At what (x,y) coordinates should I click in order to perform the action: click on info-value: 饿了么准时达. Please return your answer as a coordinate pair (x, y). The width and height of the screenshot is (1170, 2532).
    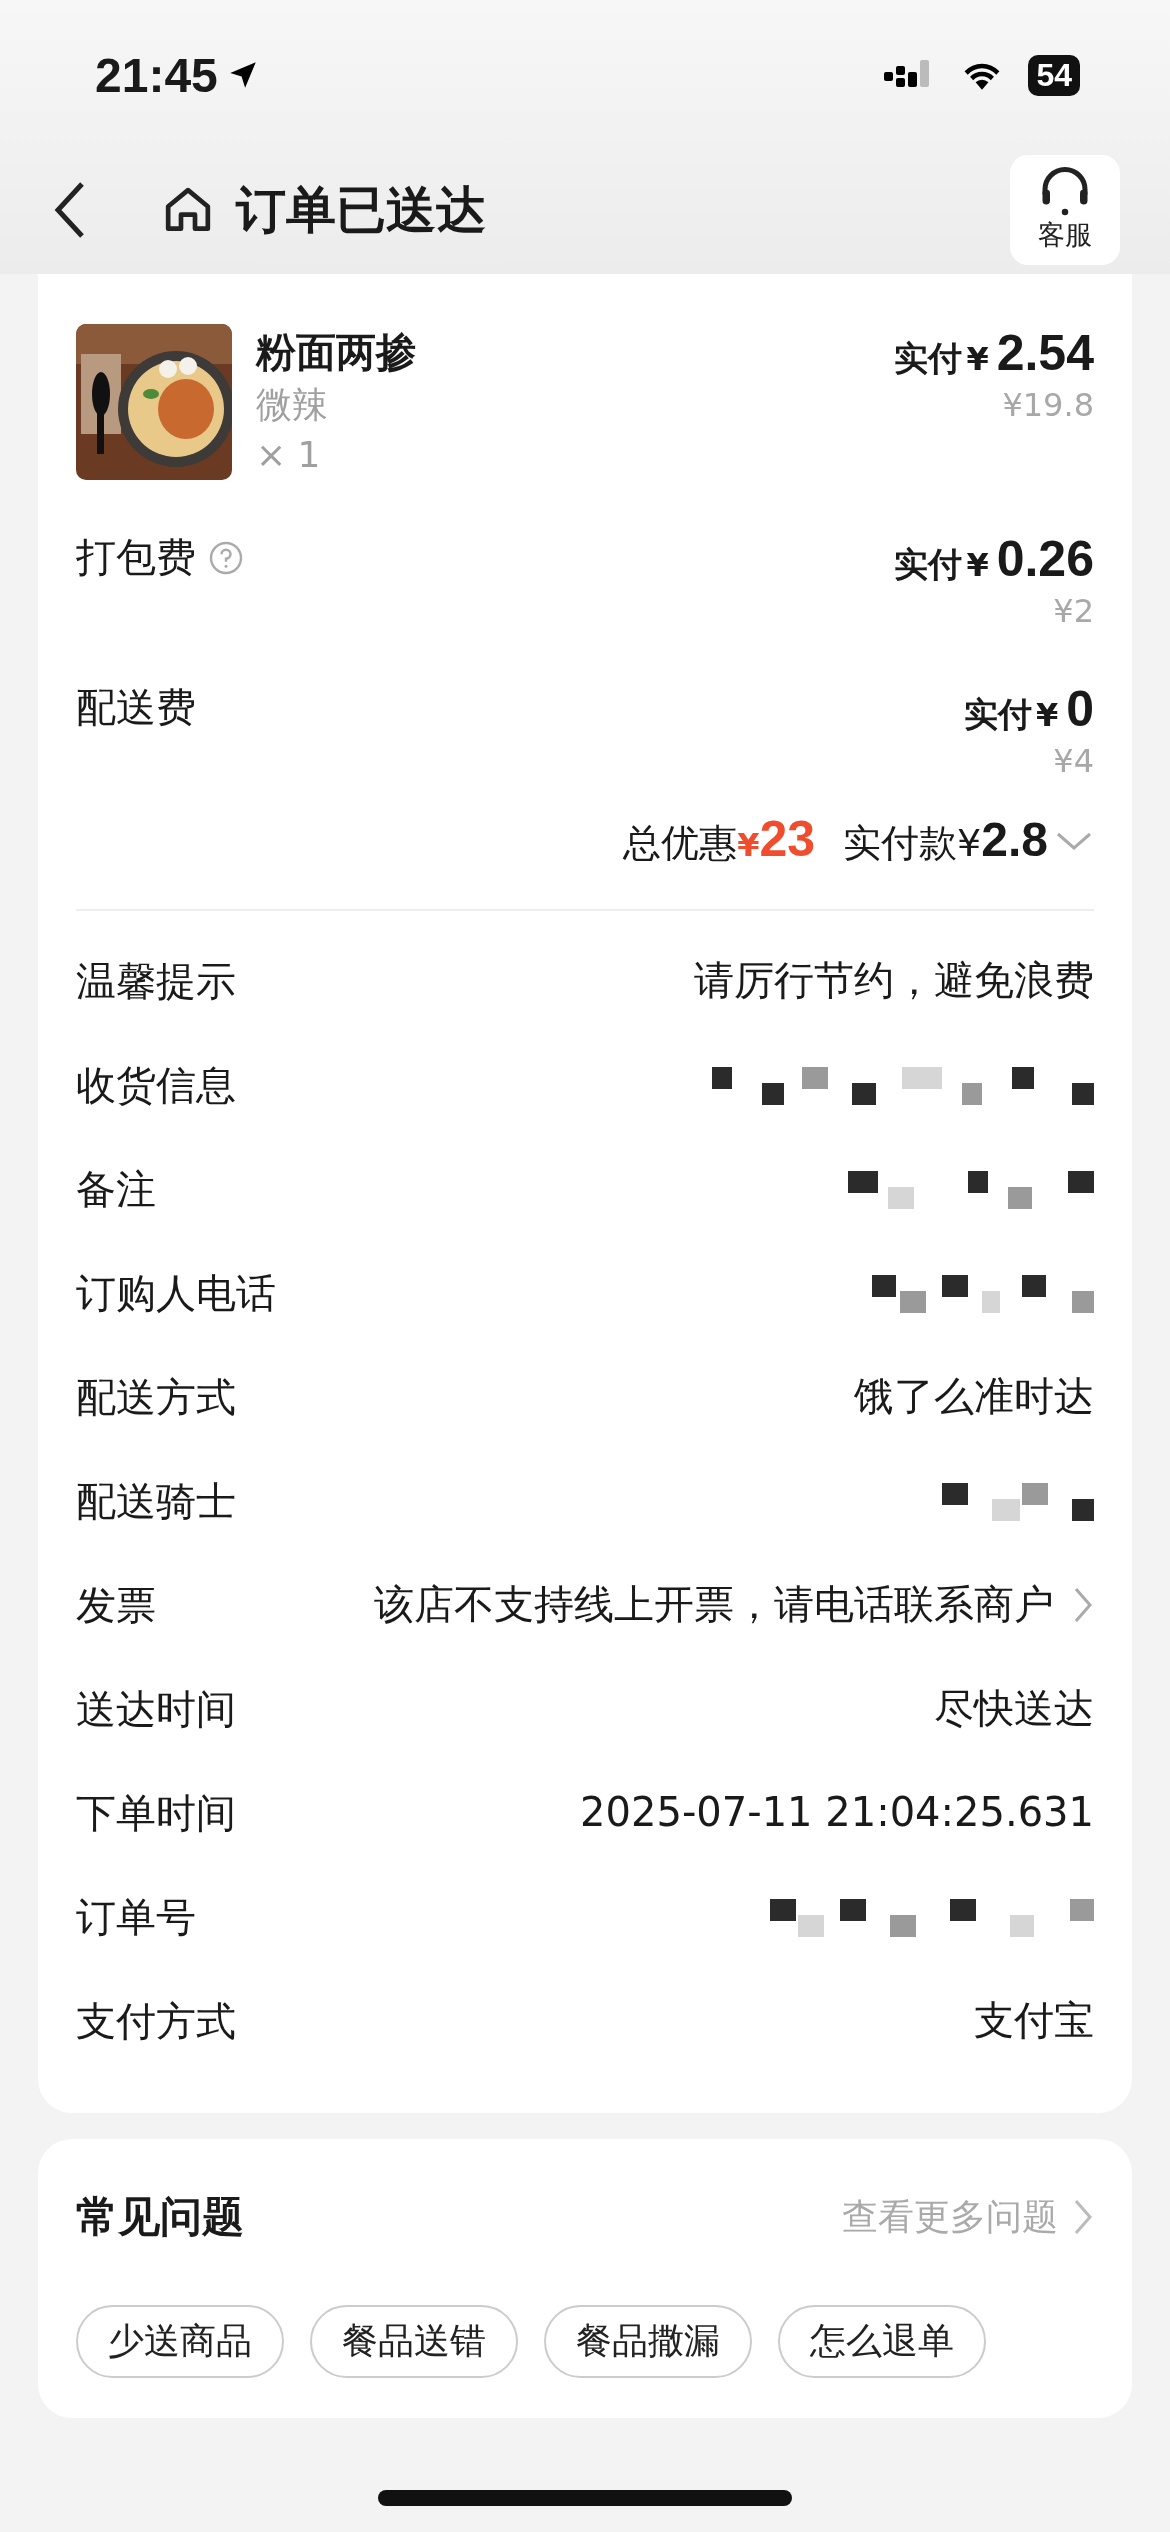
    Looking at the image, I should click on (974, 1396).